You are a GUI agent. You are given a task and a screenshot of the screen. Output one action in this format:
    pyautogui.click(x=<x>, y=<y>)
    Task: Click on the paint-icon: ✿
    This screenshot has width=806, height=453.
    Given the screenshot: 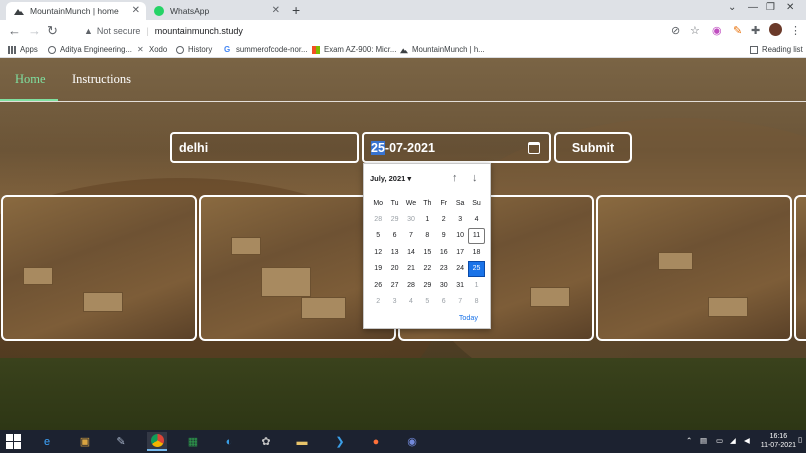 What is the action you would take?
    pyautogui.click(x=266, y=441)
    